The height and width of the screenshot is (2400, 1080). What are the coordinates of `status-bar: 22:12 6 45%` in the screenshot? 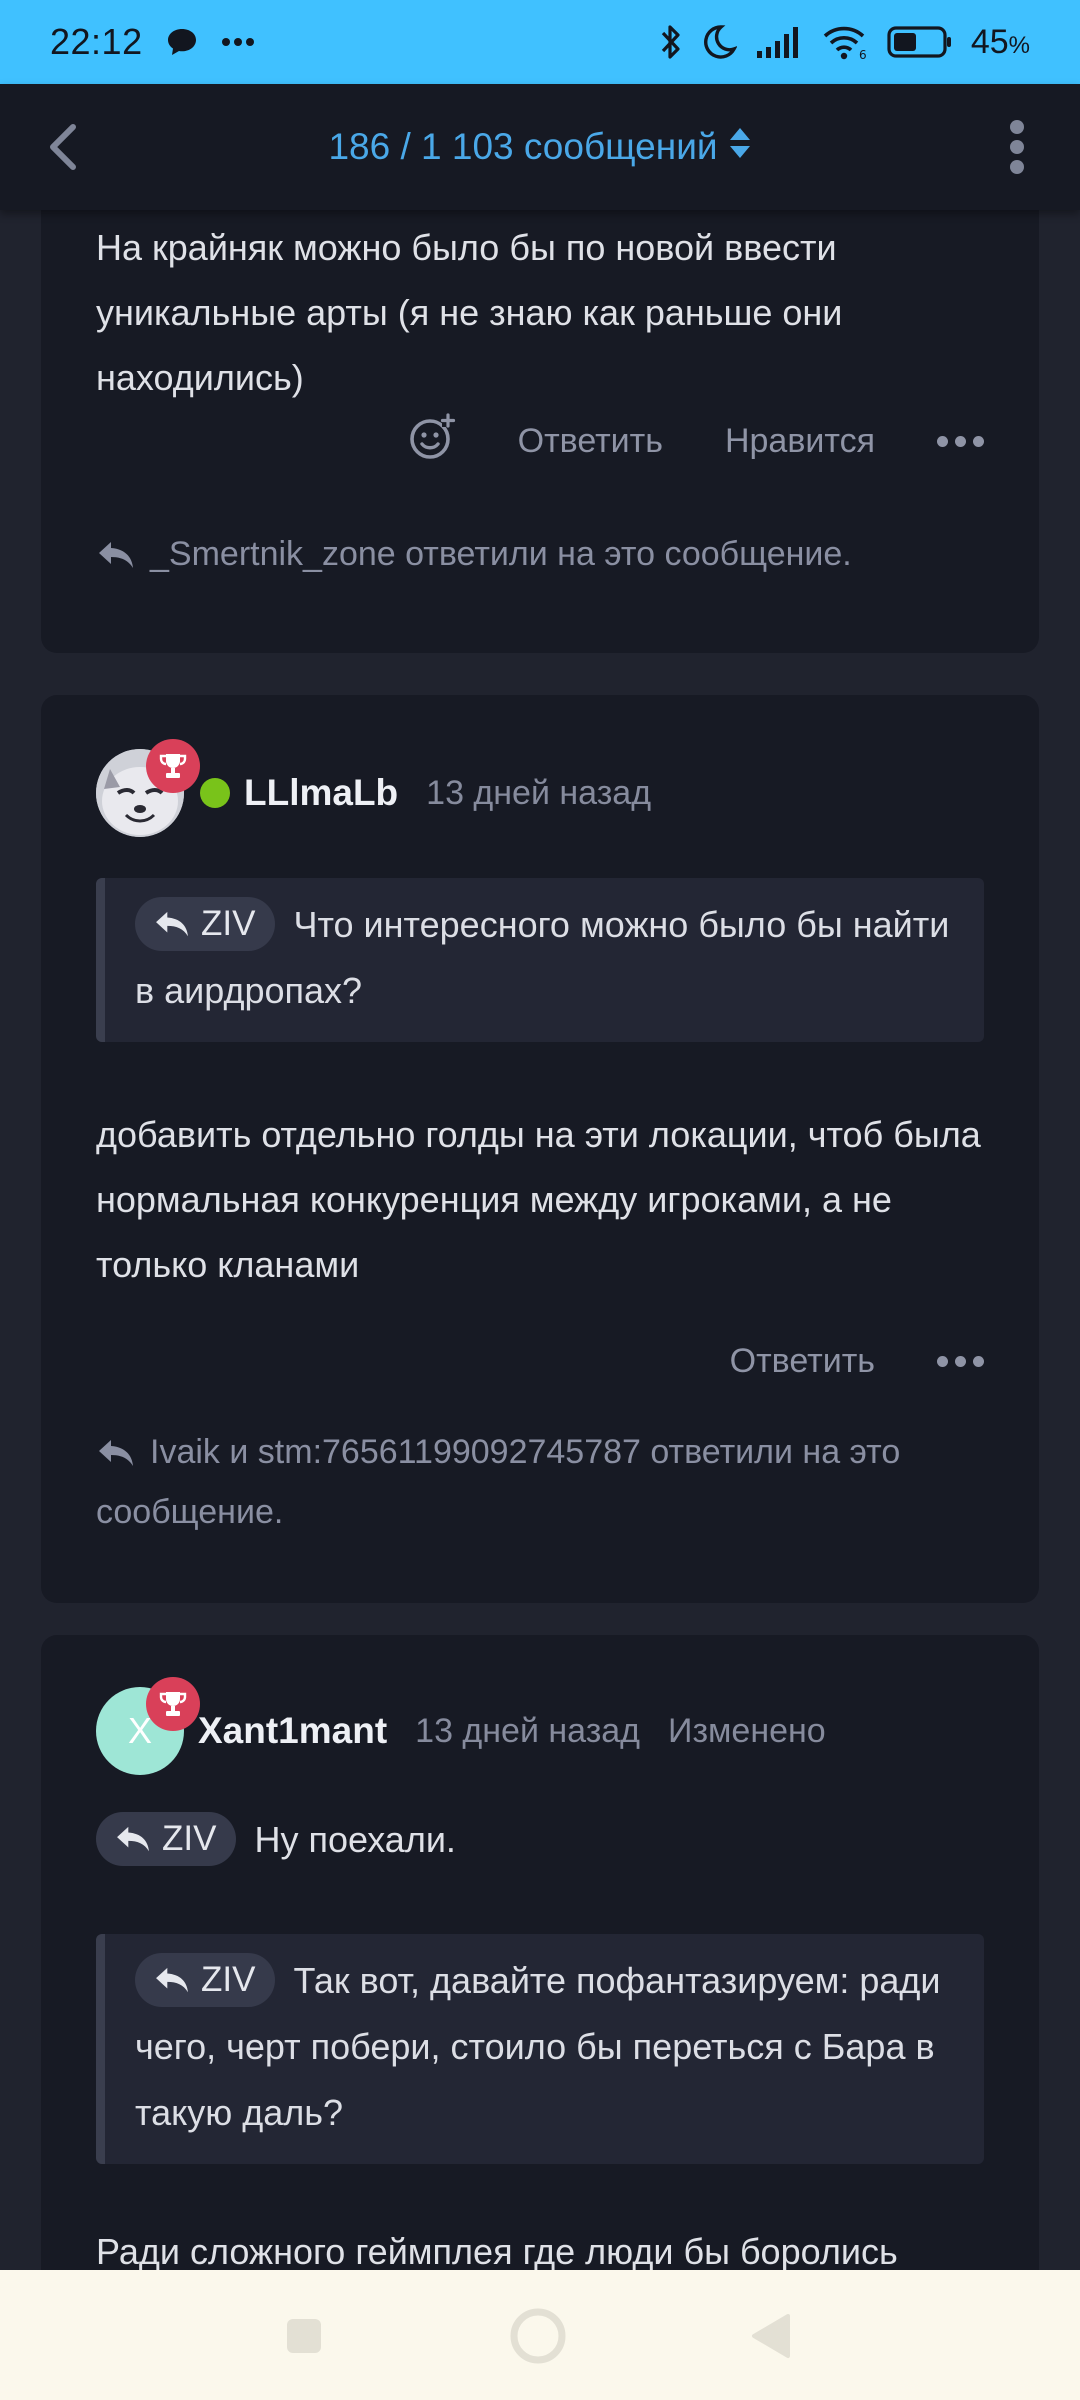 It's located at (540, 42).